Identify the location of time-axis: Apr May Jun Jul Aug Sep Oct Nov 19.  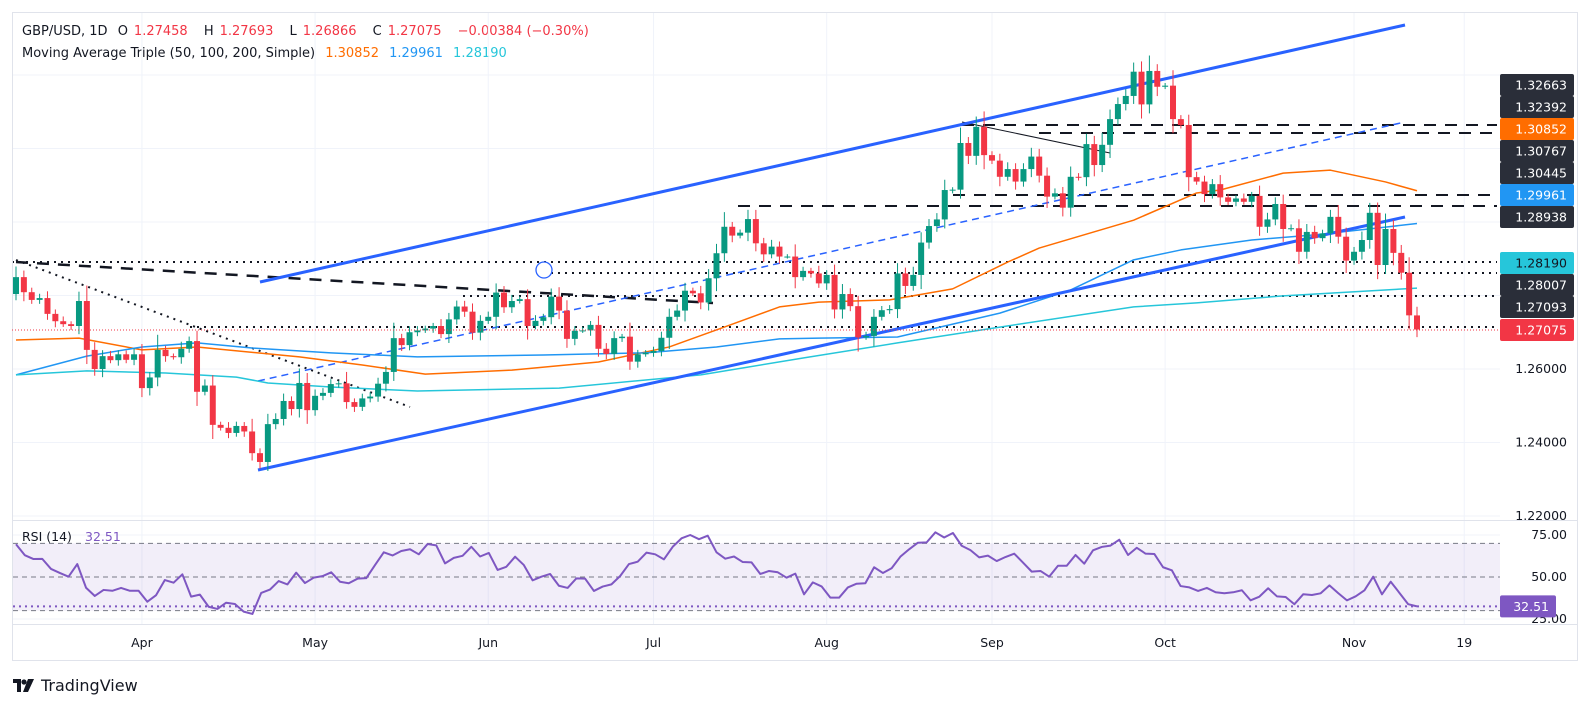
(801, 642).